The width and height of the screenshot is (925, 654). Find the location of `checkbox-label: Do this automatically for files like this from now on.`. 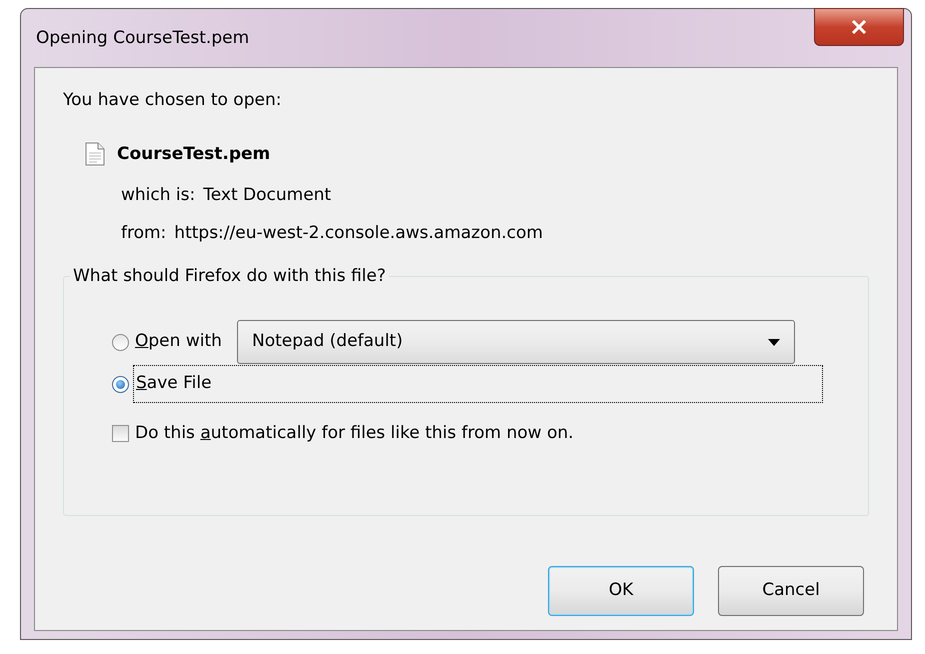

checkbox-label: Do this automatically for files like this from now on. is located at coordinates (354, 433).